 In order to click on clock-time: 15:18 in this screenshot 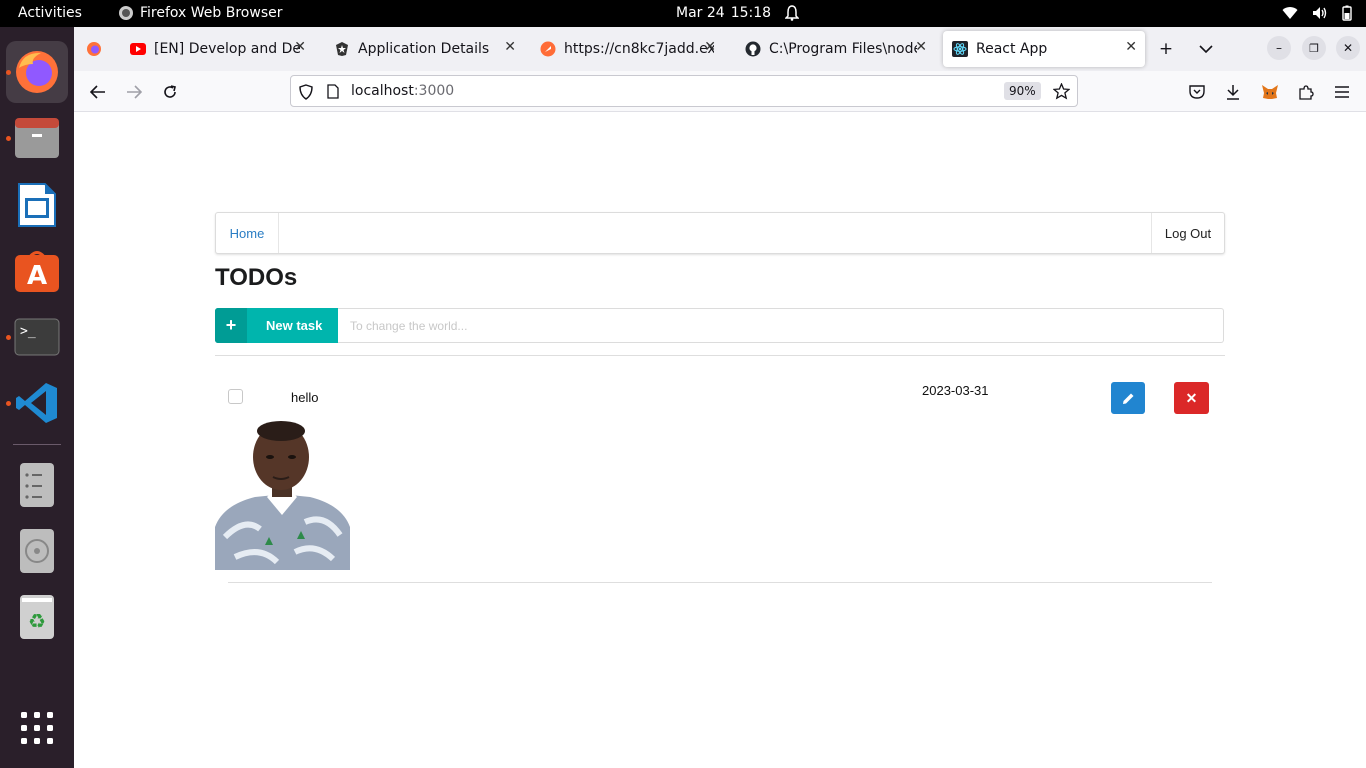, I will do `click(751, 13)`.